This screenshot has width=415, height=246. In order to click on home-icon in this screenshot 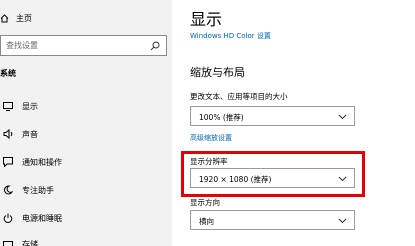, I will do `click(4, 17)`.